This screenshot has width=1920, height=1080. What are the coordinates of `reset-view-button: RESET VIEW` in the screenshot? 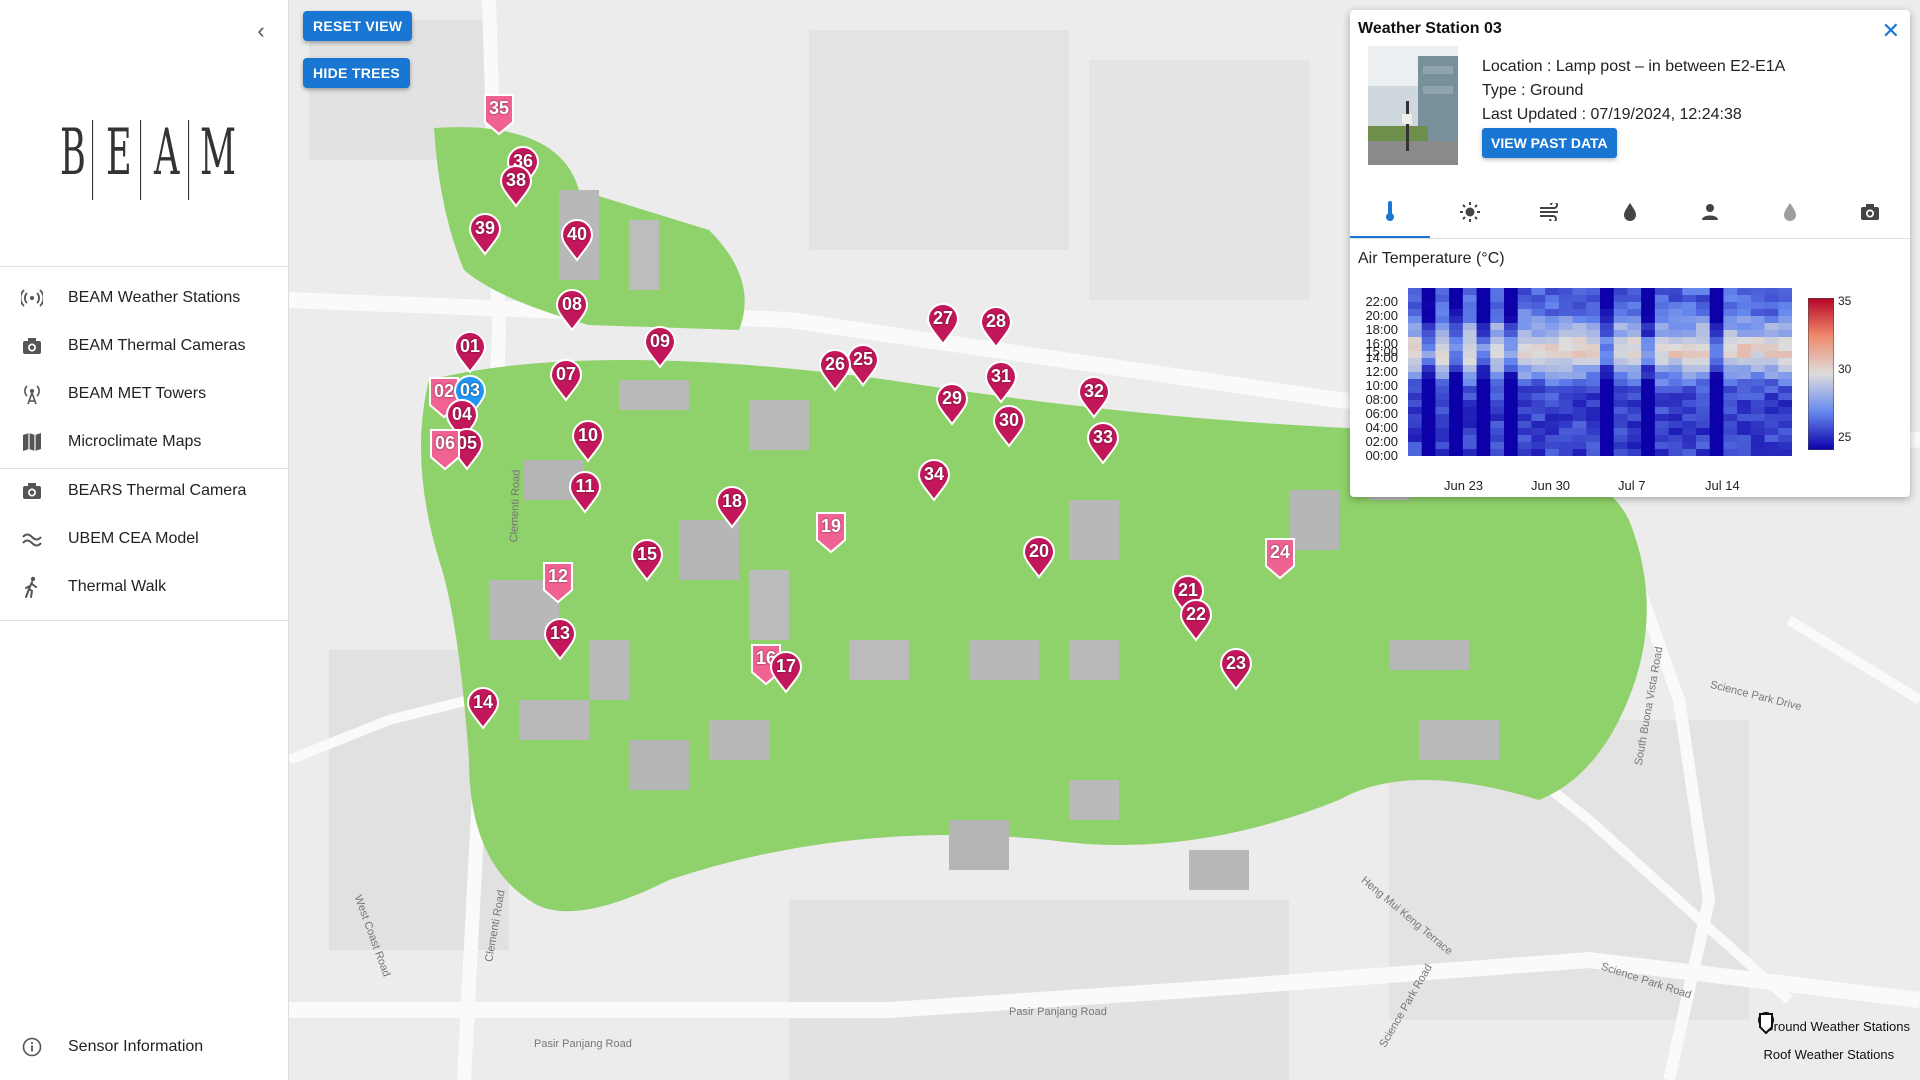 It's located at (358, 26).